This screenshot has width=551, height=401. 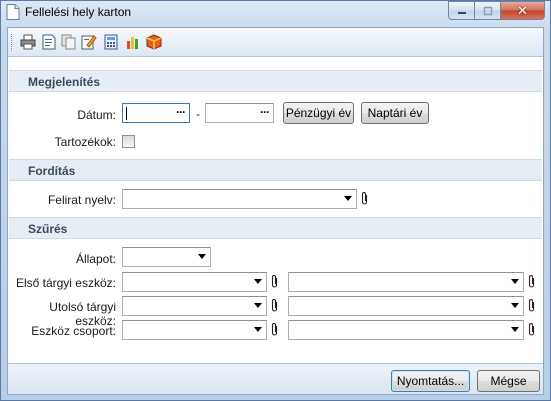 What do you see at coordinates (52, 171) in the screenshot?
I see `section-translation-title: Fordítás` at bounding box center [52, 171].